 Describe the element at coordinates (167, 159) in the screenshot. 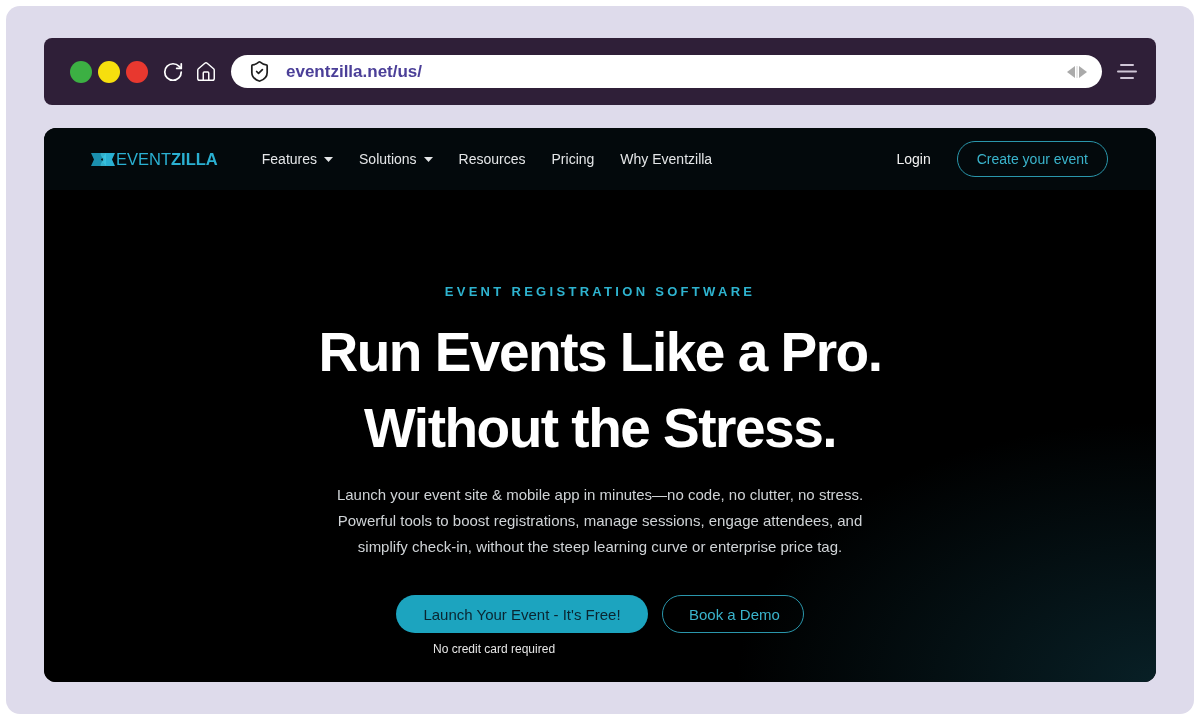

I see `logo-text: EVENTZILLA` at that location.